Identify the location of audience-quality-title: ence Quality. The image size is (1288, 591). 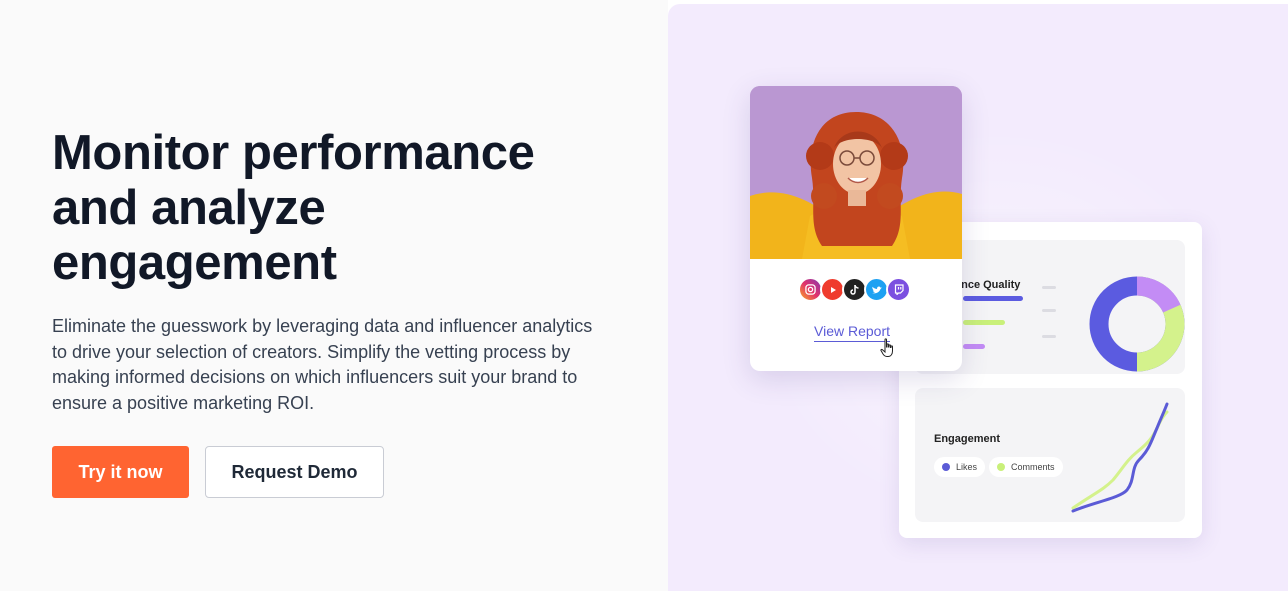
(988, 285).